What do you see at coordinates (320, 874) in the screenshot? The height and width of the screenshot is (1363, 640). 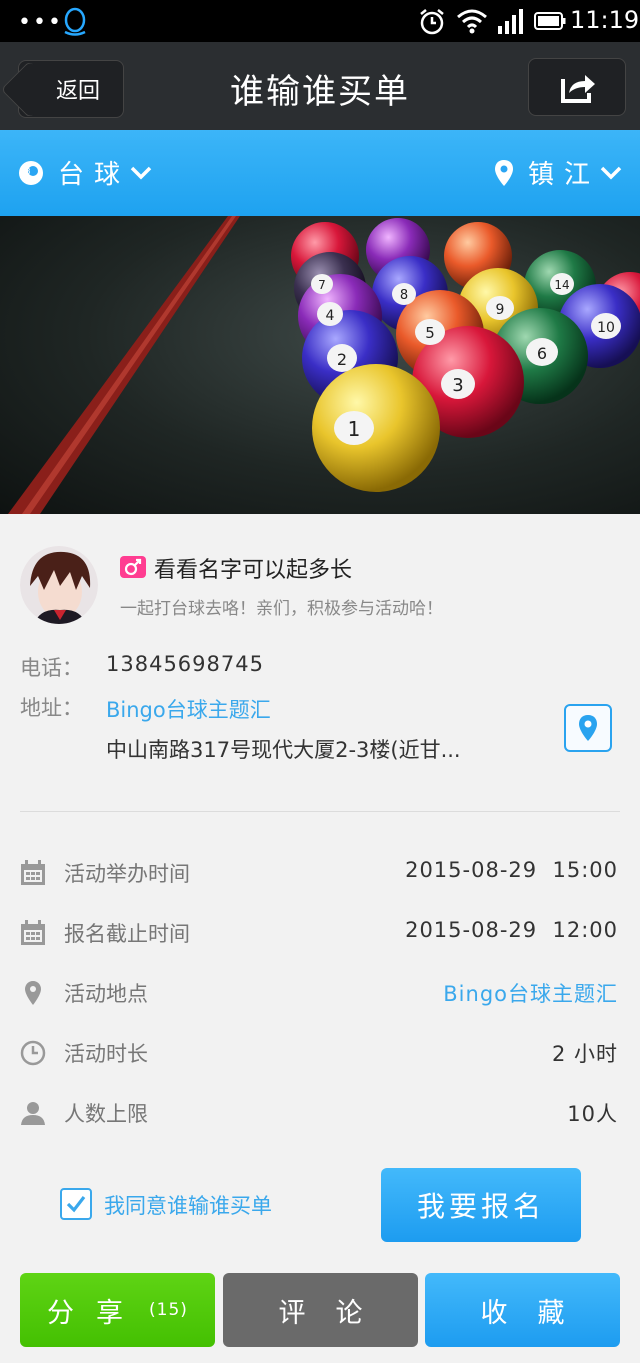 I see `detail-row-start-time: 活动举办时间 2015-08-29 15:00` at bounding box center [320, 874].